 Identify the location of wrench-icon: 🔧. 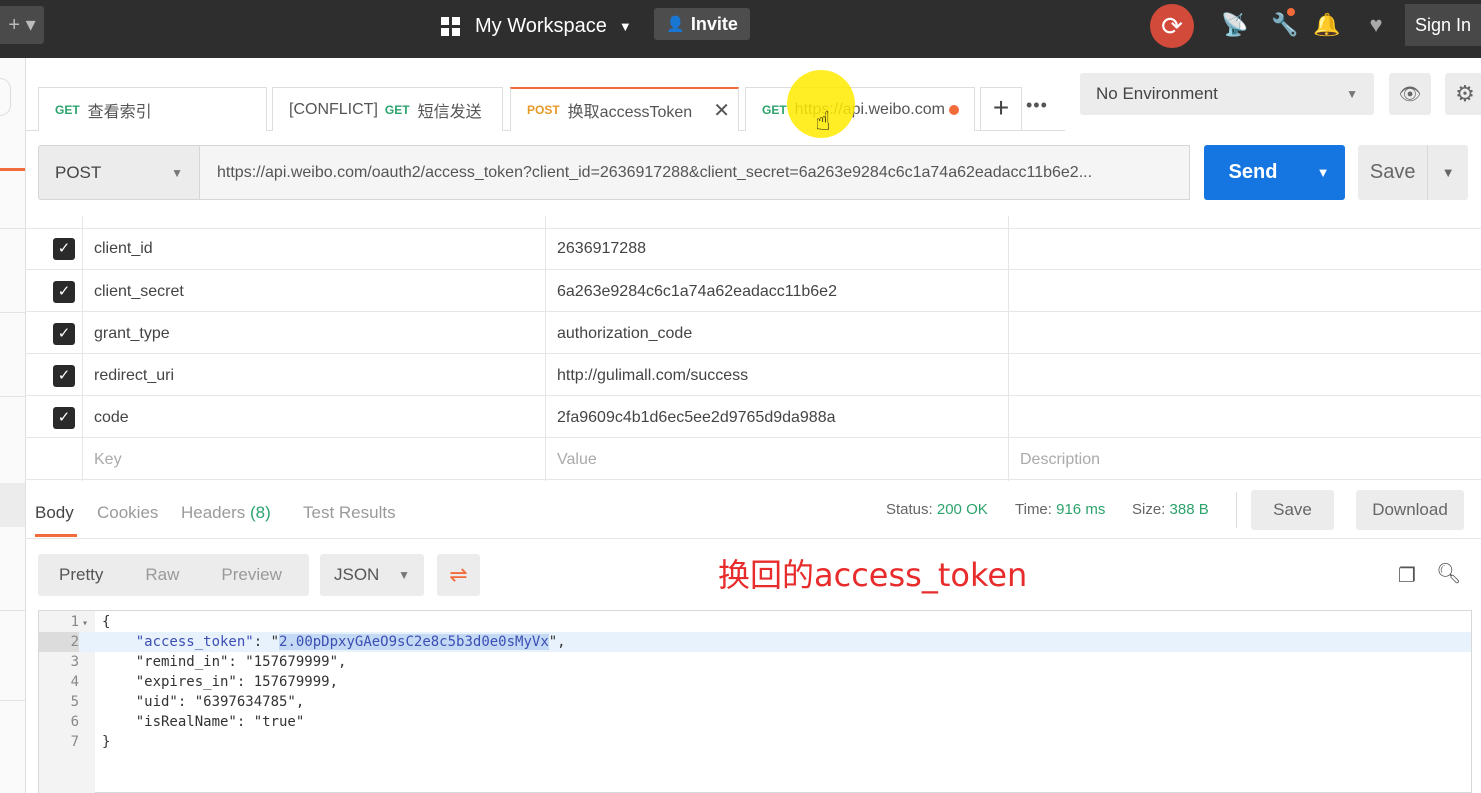
(1285, 25).